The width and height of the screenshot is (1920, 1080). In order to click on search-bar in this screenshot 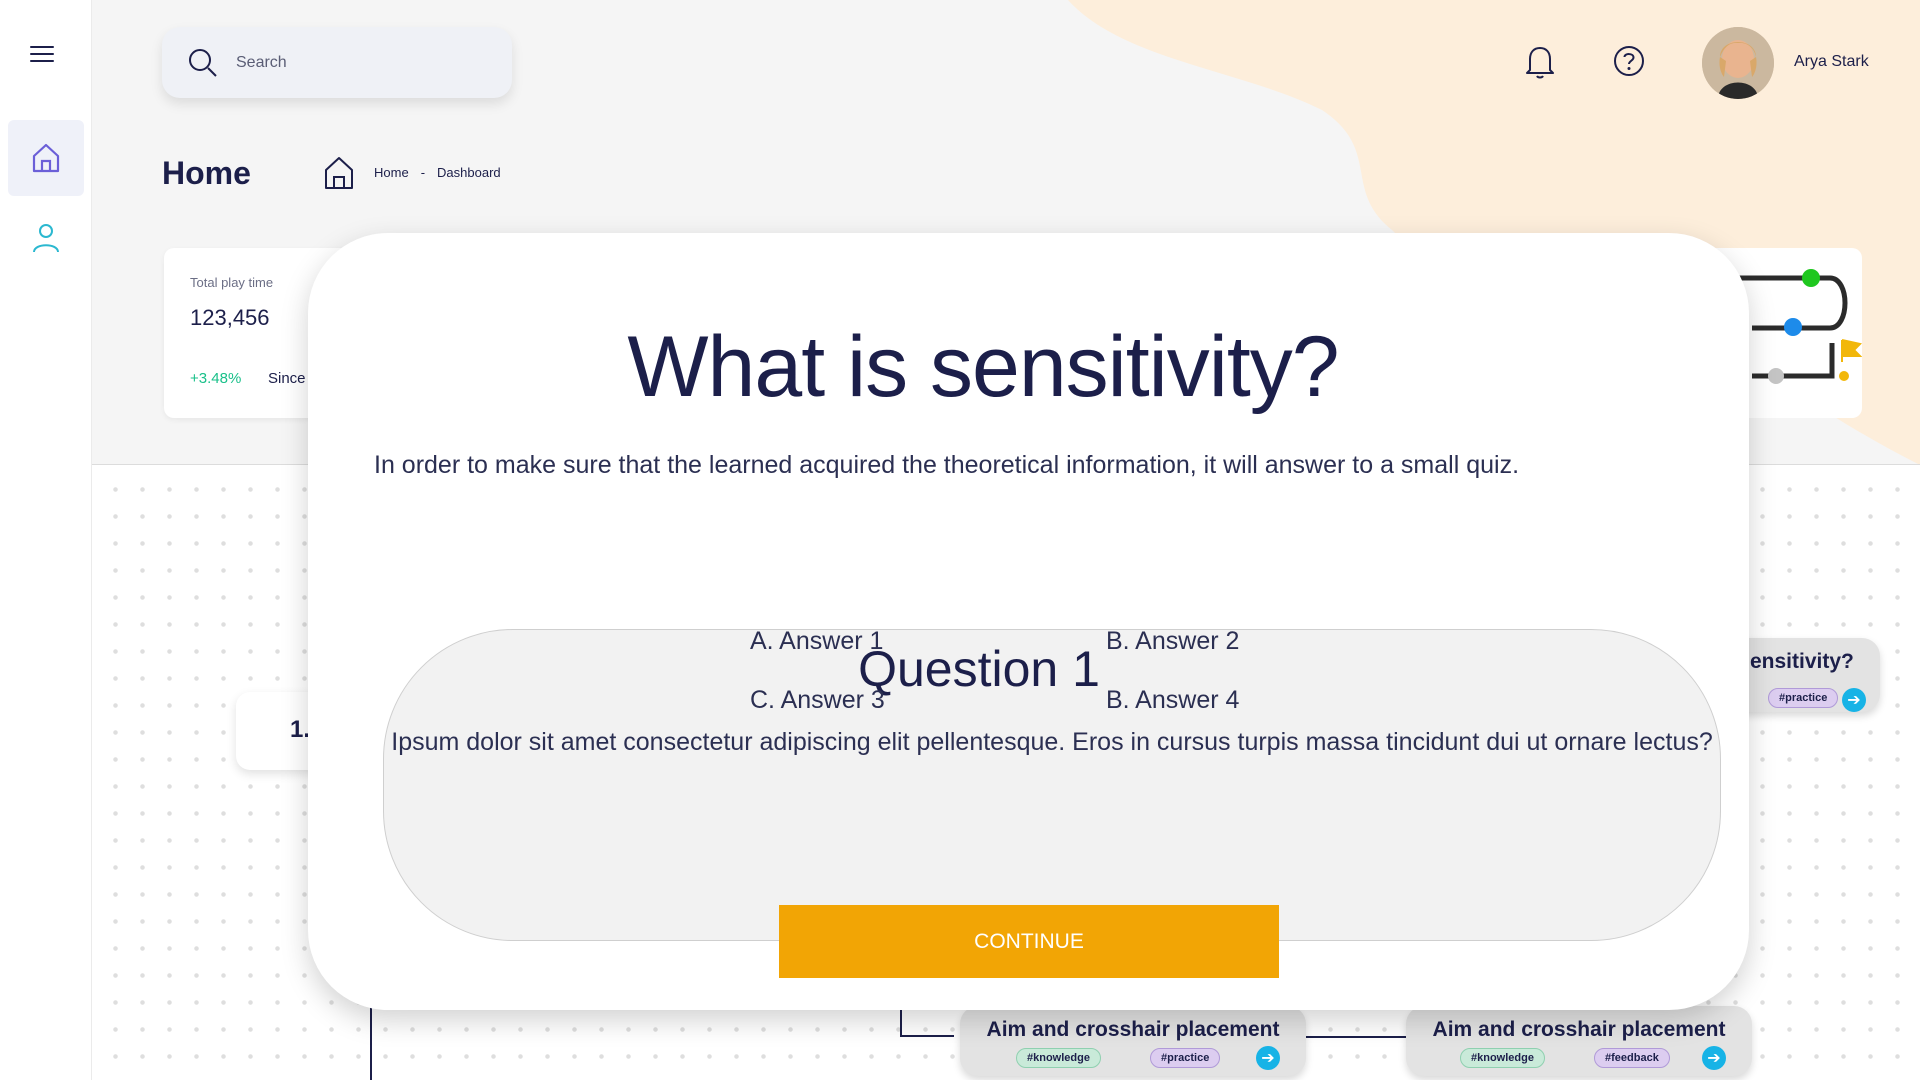, I will do `click(337, 62)`.